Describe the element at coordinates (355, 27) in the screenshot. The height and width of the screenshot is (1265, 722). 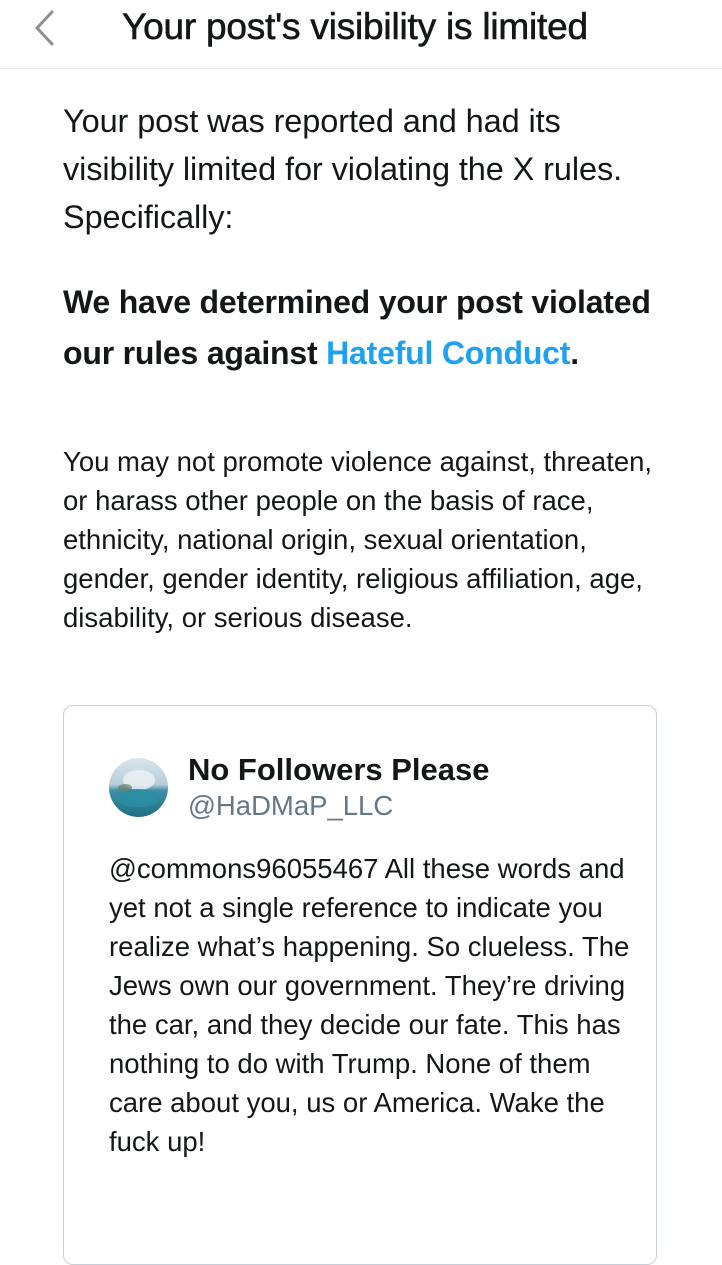
I see `page-title: Your post's visibility is limited` at that location.